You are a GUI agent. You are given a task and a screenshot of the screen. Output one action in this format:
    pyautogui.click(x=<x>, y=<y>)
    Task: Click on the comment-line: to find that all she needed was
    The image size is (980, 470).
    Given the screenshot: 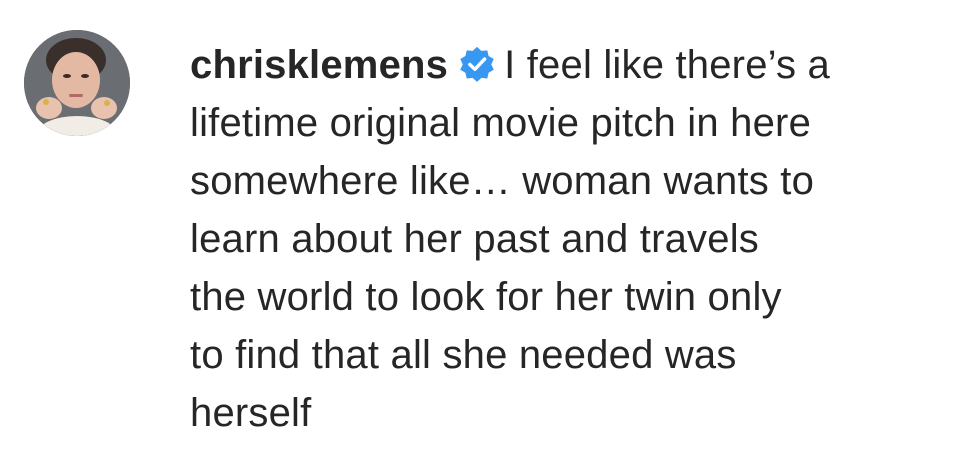 What is the action you would take?
    pyautogui.click(x=463, y=355)
    